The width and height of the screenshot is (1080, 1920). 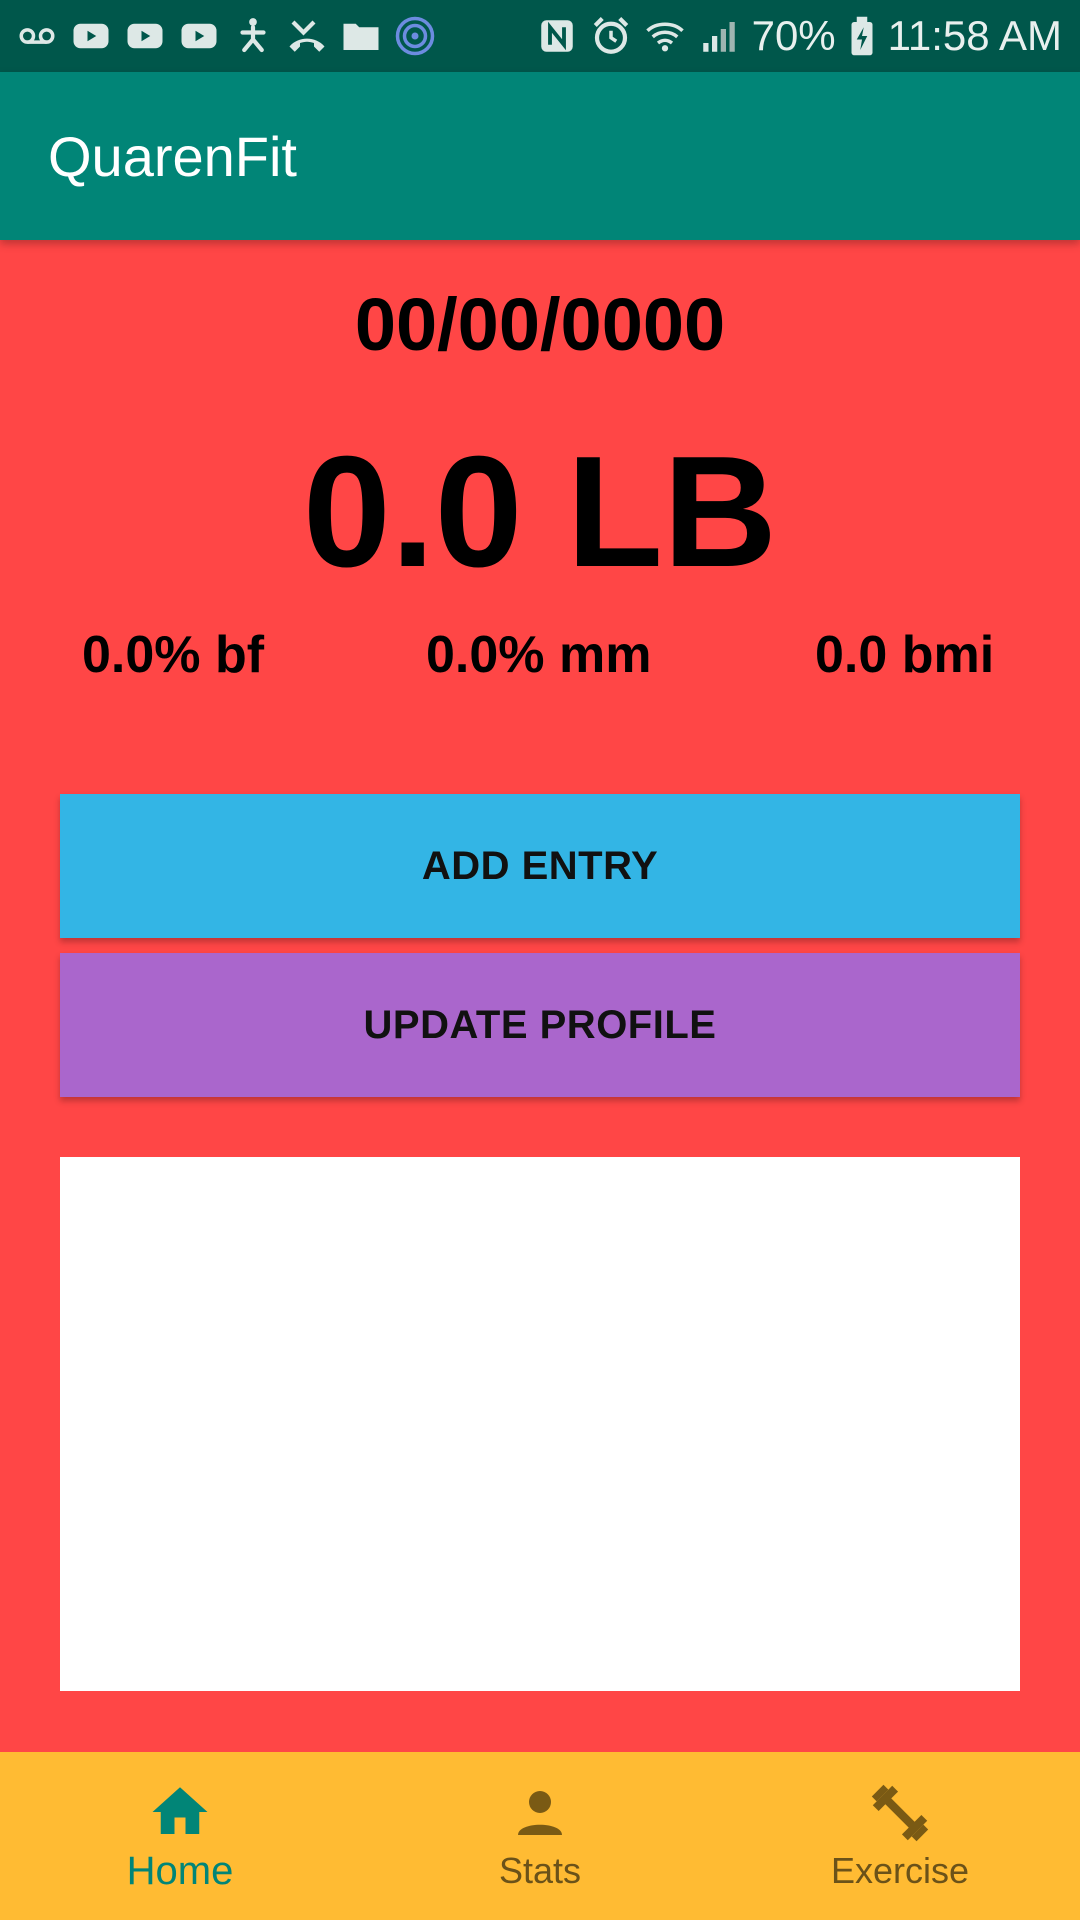 What do you see at coordinates (180, 1810) in the screenshot?
I see `home-icon` at bounding box center [180, 1810].